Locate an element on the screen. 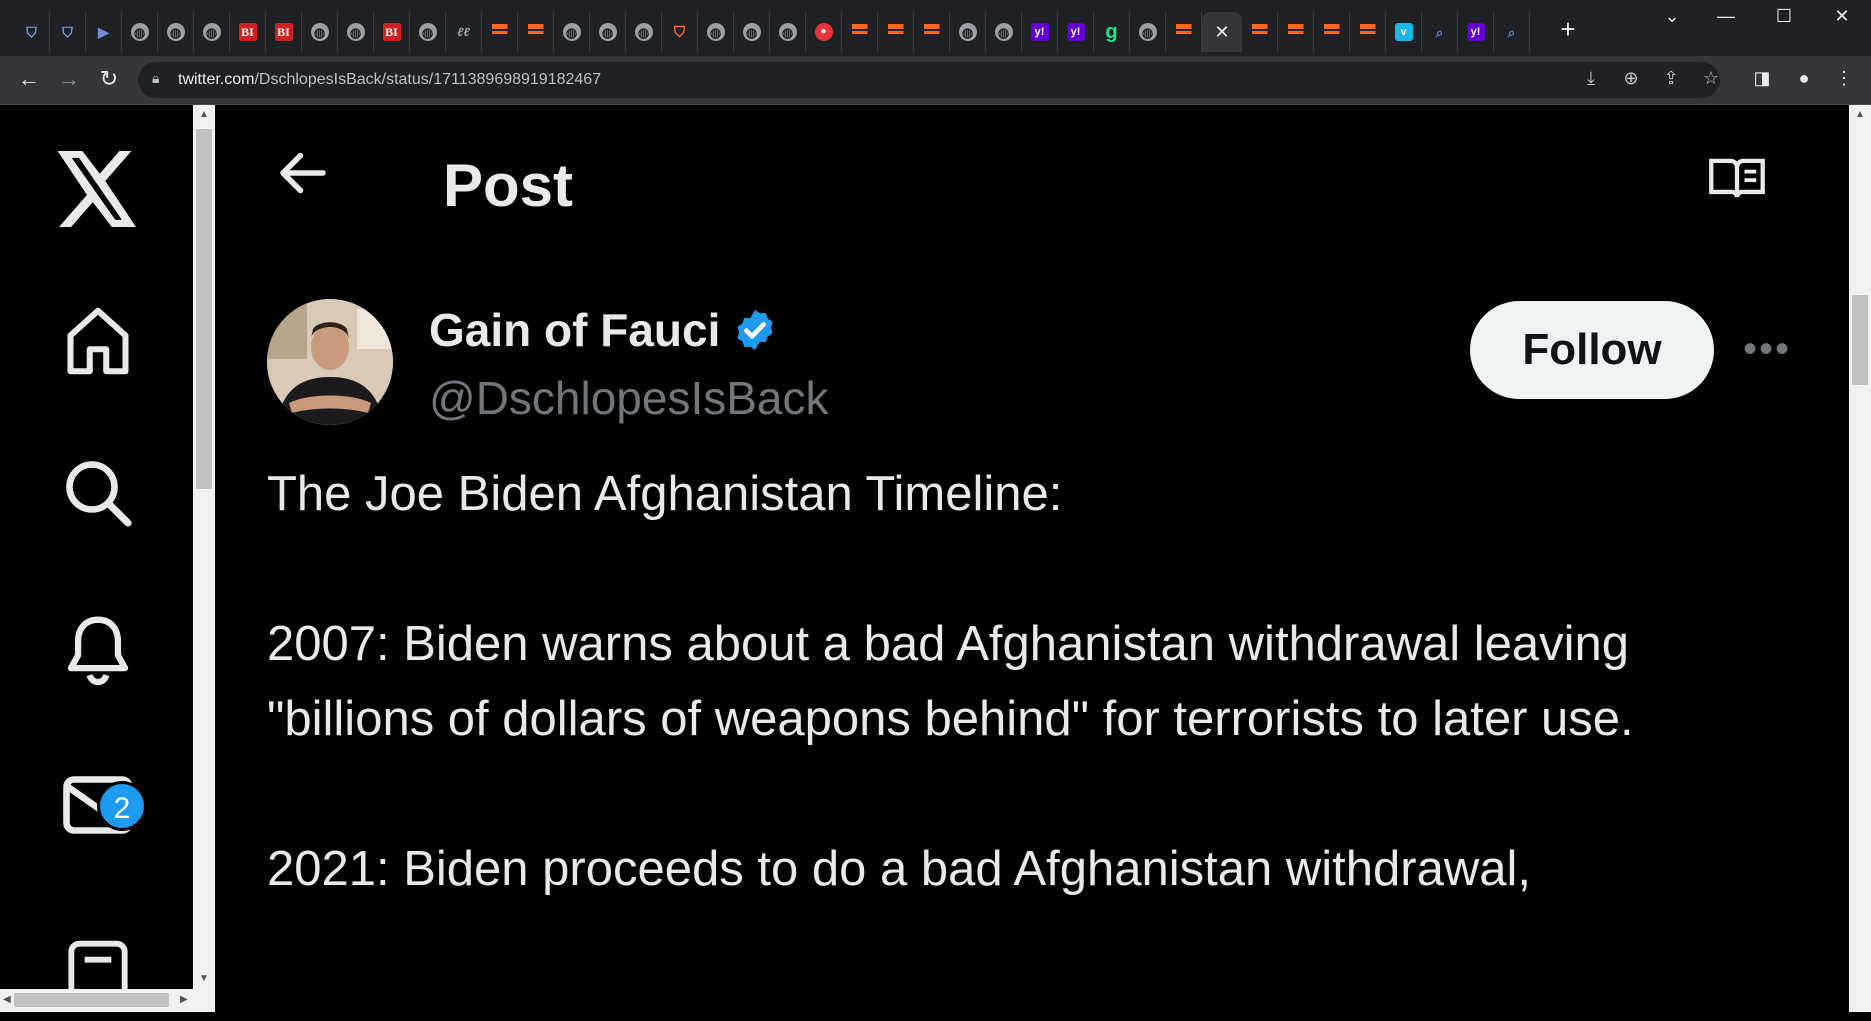  browser-tab: ● is located at coordinates (824, 32).